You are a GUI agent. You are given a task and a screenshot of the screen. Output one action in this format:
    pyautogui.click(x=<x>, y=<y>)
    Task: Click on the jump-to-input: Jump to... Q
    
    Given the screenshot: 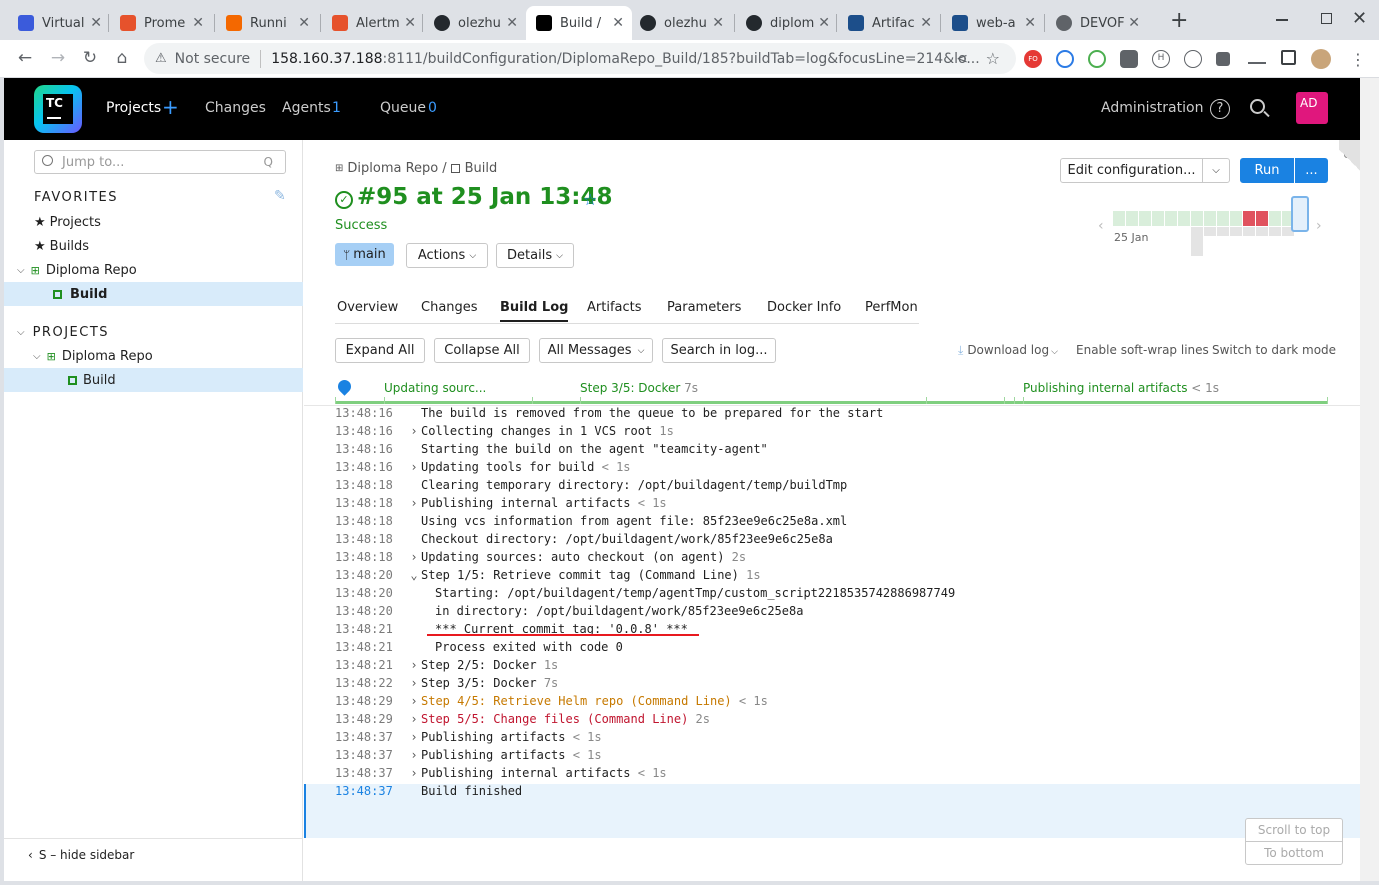 What is the action you would take?
    pyautogui.click(x=160, y=162)
    